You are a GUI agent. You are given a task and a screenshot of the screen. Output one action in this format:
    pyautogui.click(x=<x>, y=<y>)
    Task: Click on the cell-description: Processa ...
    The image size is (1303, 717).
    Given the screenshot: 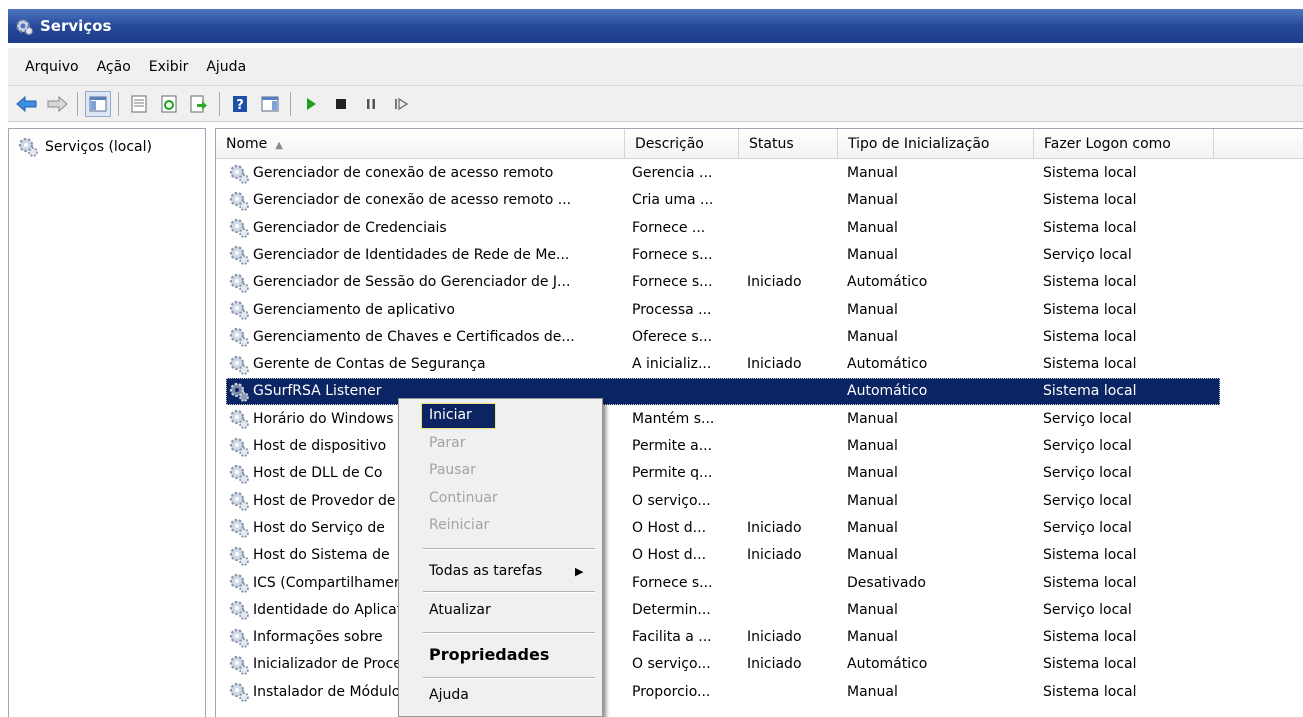 What is the action you would take?
    pyautogui.click(x=672, y=309)
    